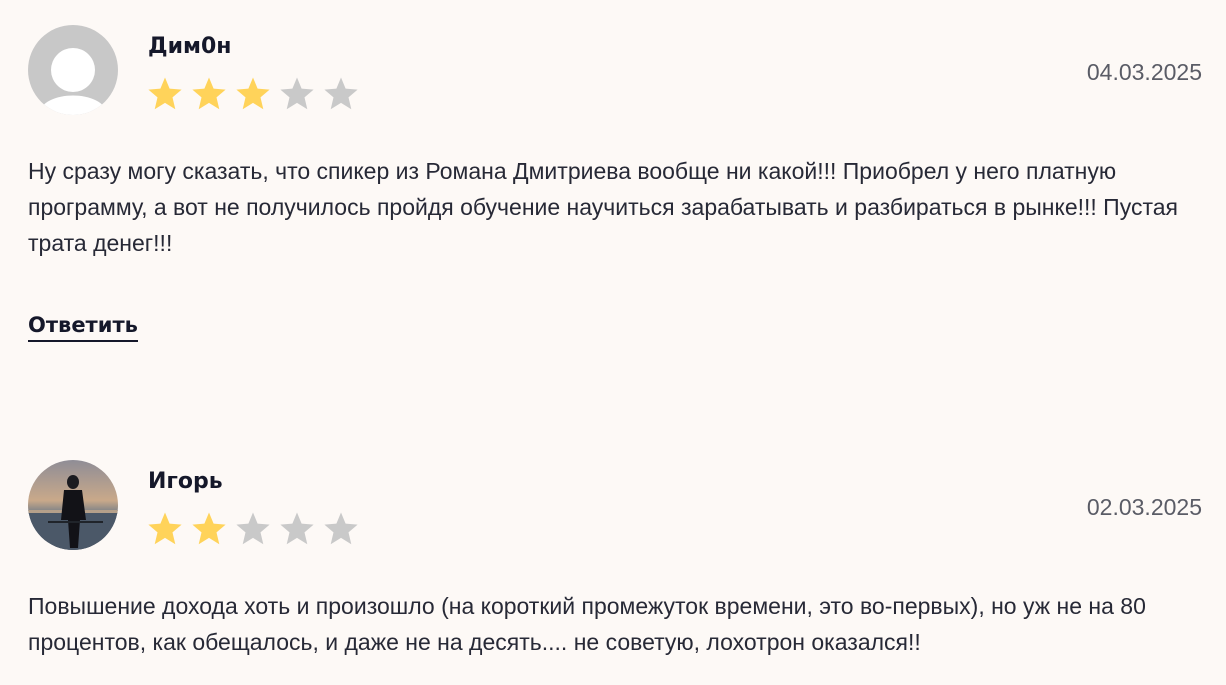 This screenshot has height=685, width=1226. Describe the element at coordinates (83, 326) in the screenshot. I see `reply-link: Ответить` at that location.